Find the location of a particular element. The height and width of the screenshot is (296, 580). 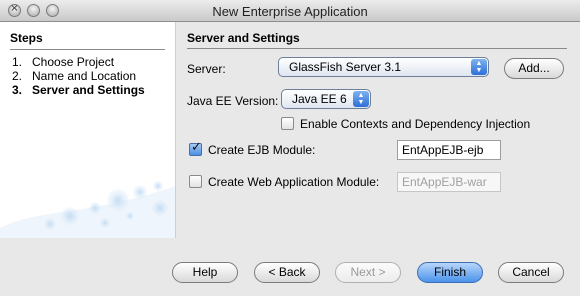

step-label: Name and Location is located at coordinates (84, 76).